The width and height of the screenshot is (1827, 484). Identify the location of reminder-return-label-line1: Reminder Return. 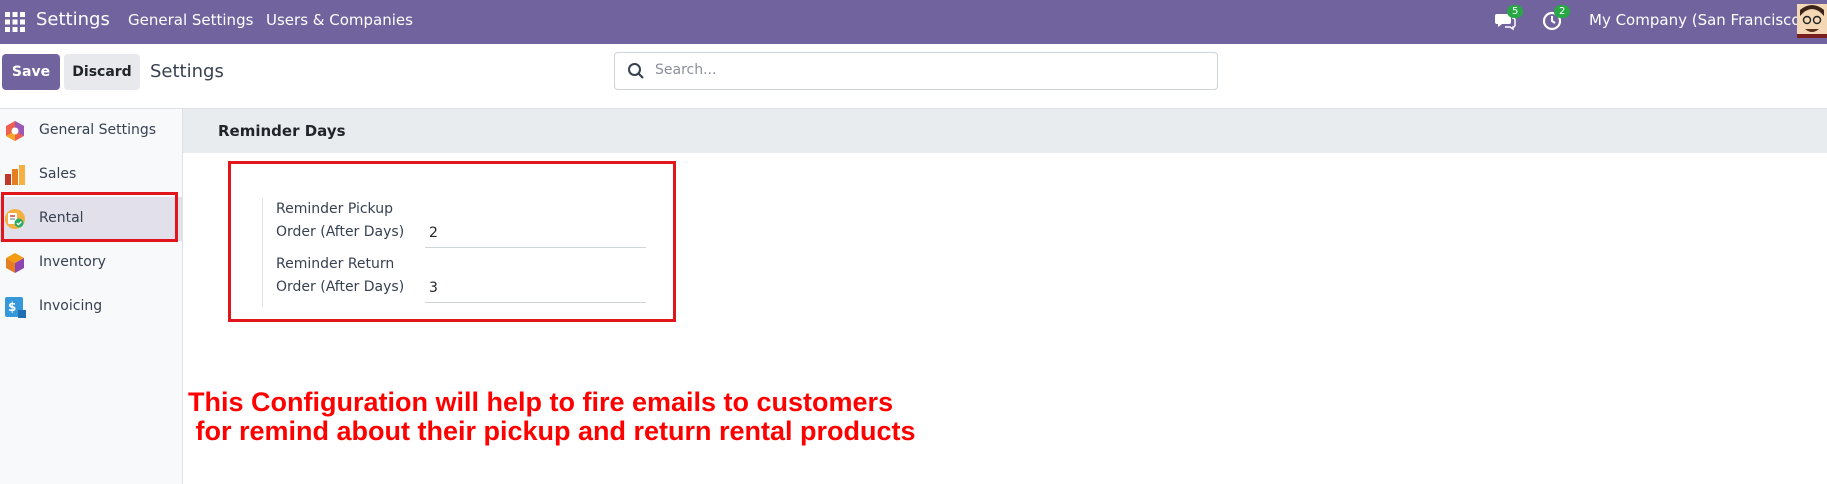
(335, 264).